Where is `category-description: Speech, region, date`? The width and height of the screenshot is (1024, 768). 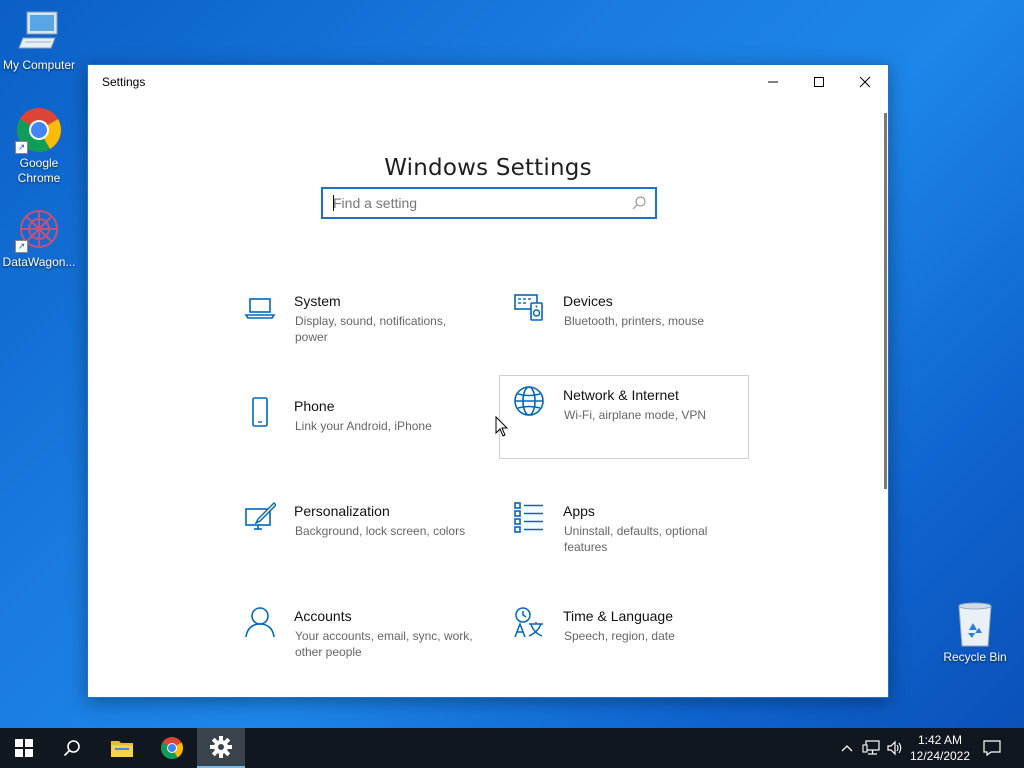 category-description: Speech, region, date is located at coordinates (619, 636).